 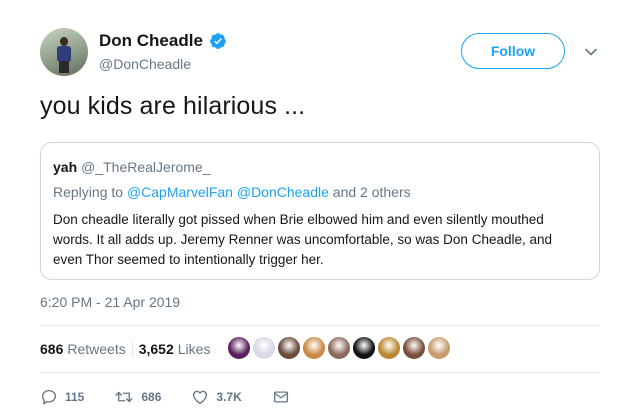 What do you see at coordinates (194, 349) in the screenshot?
I see `likes-label: Likes` at bounding box center [194, 349].